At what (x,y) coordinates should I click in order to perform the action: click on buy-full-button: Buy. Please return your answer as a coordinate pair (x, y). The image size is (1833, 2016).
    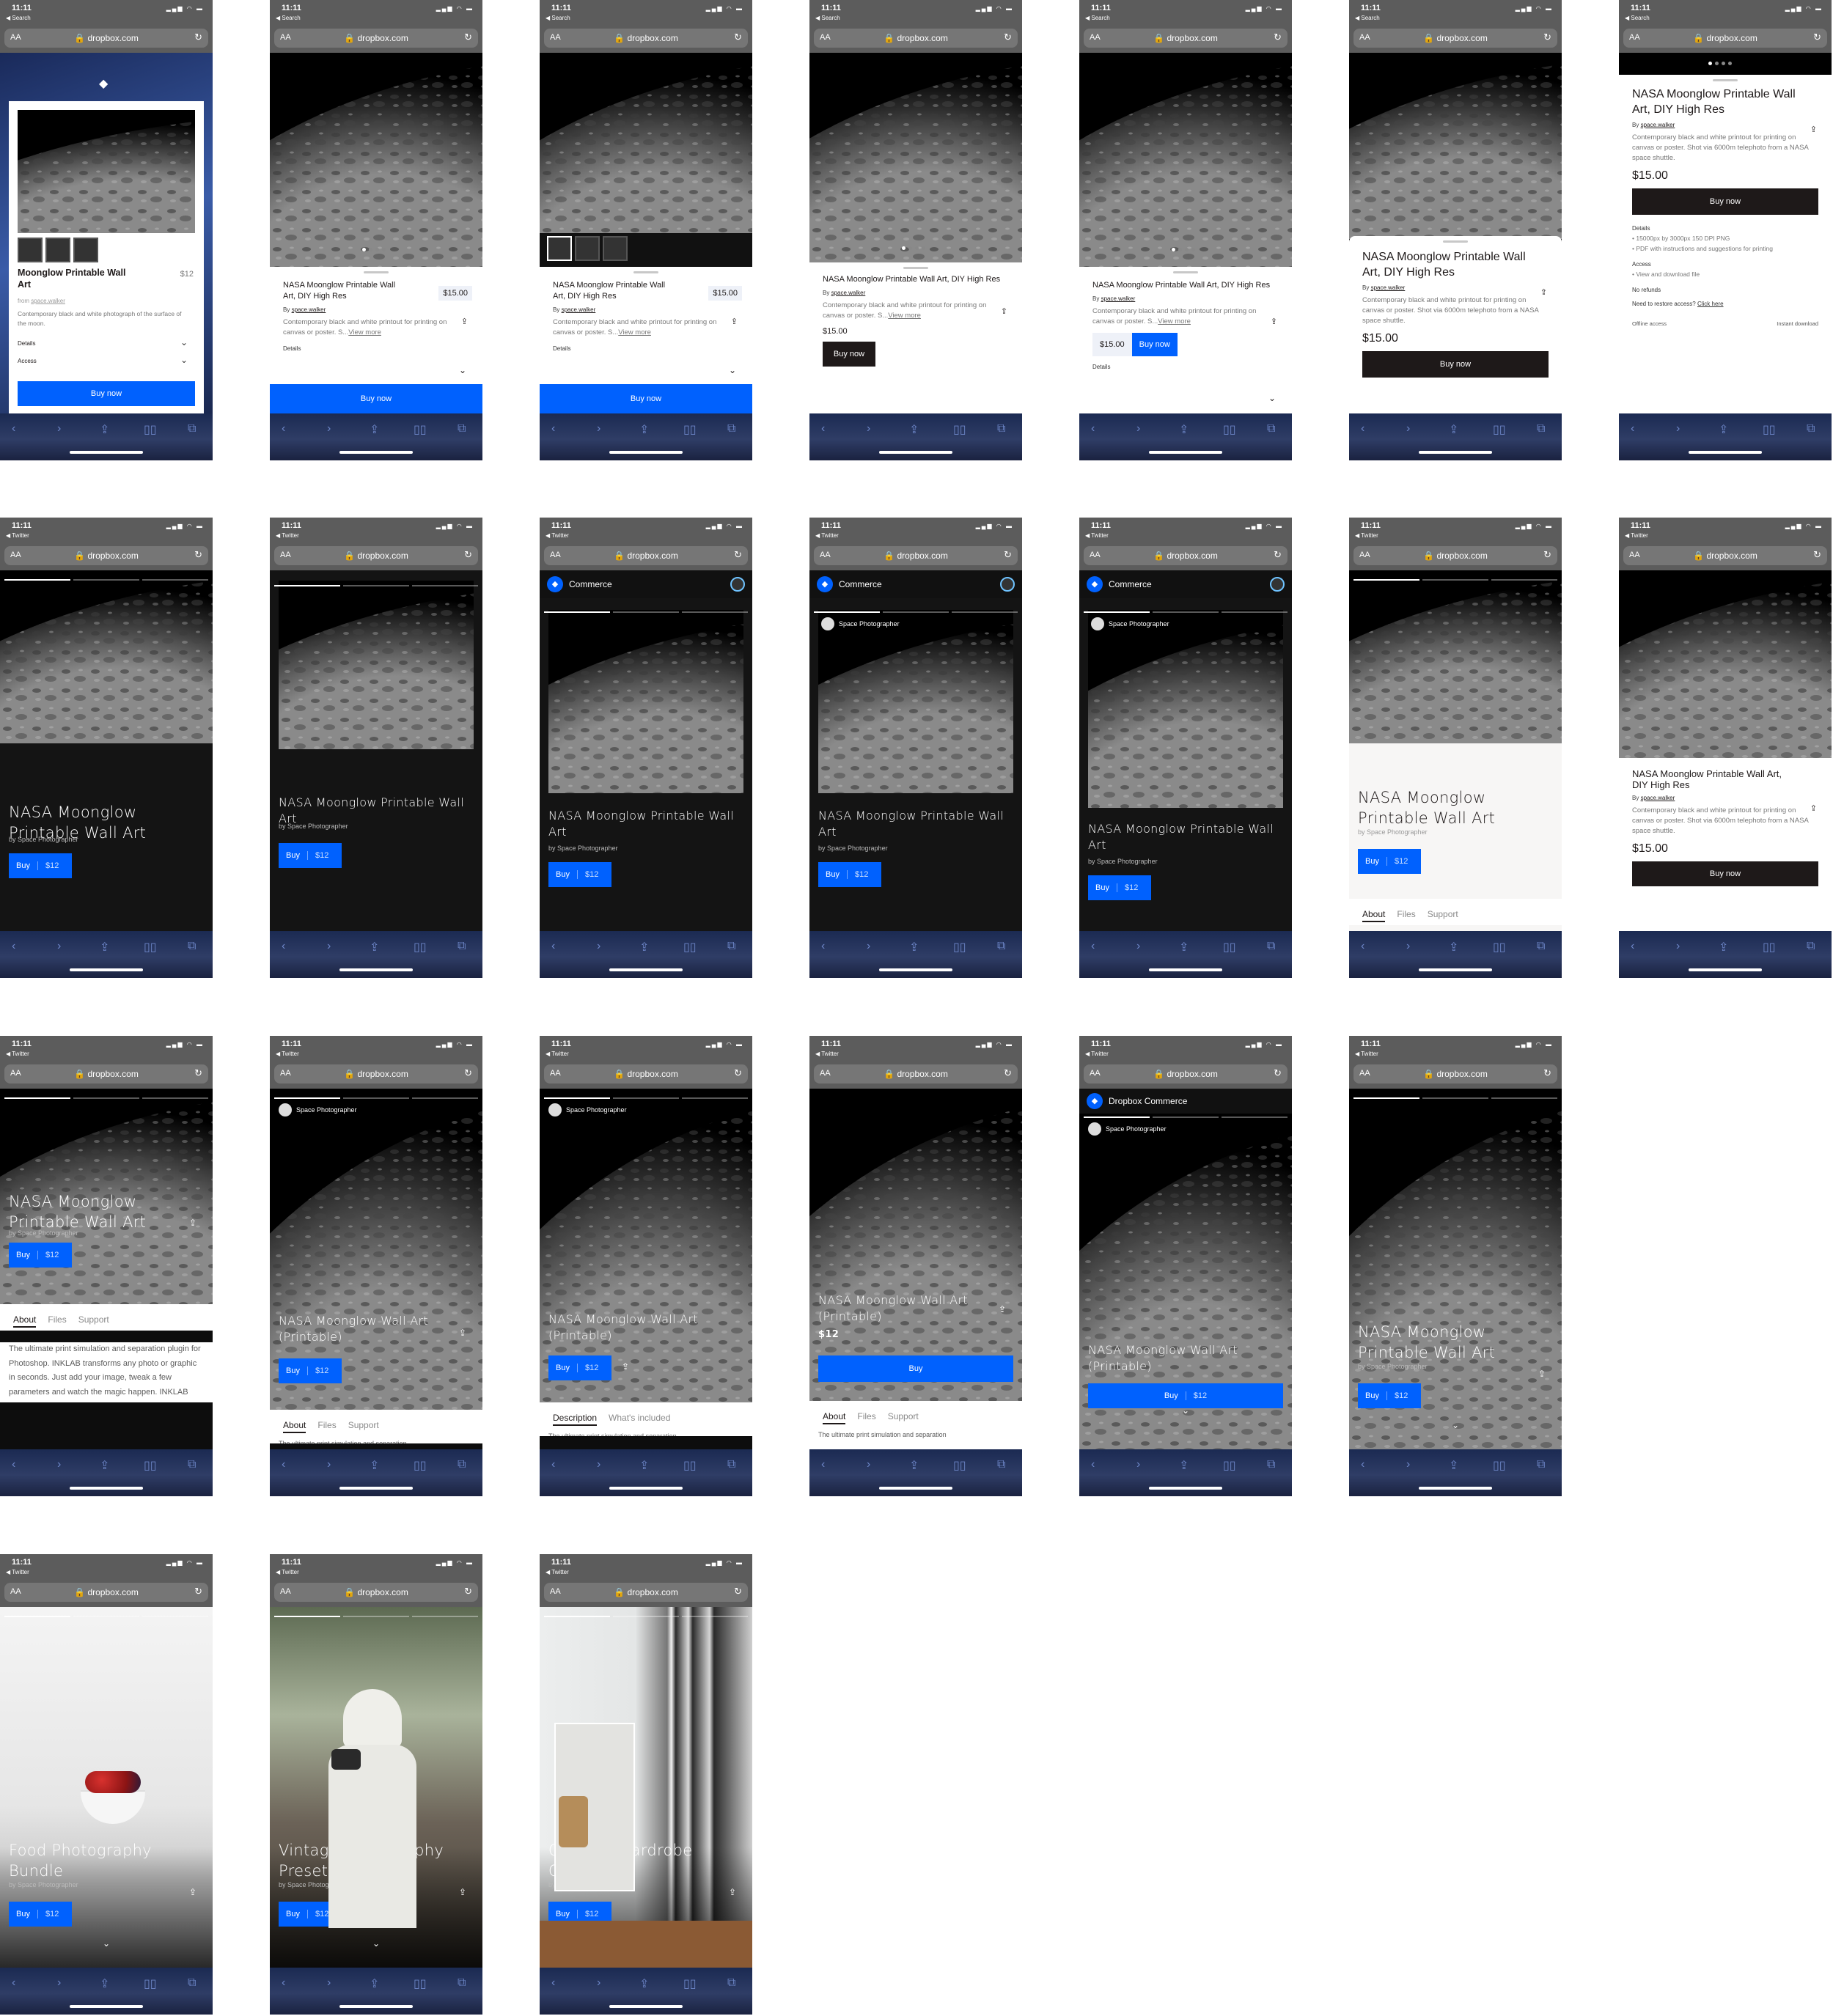
    Looking at the image, I should click on (915, 1368).